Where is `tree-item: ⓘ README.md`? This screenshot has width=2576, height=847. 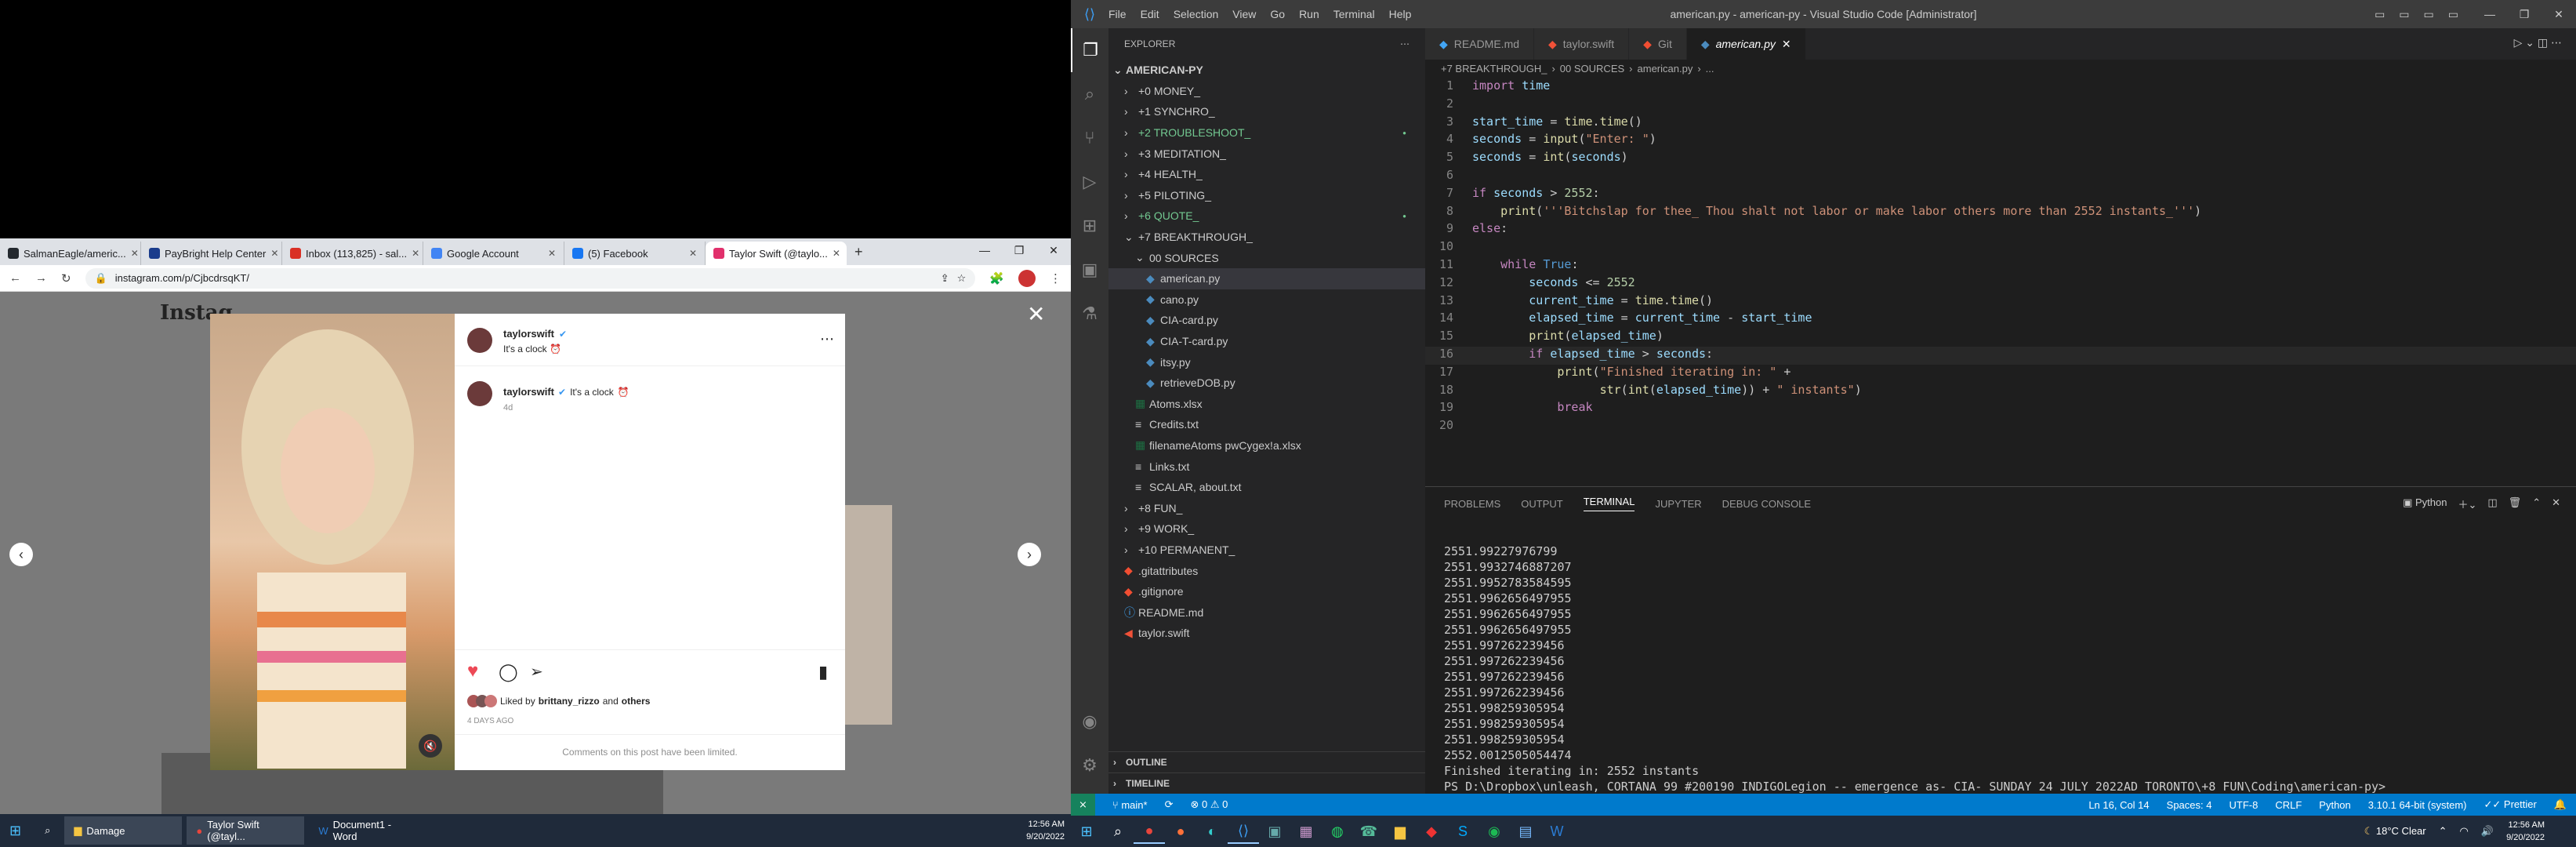 tree-item: ⓘ README.md is located at coordinates (1266, 612).